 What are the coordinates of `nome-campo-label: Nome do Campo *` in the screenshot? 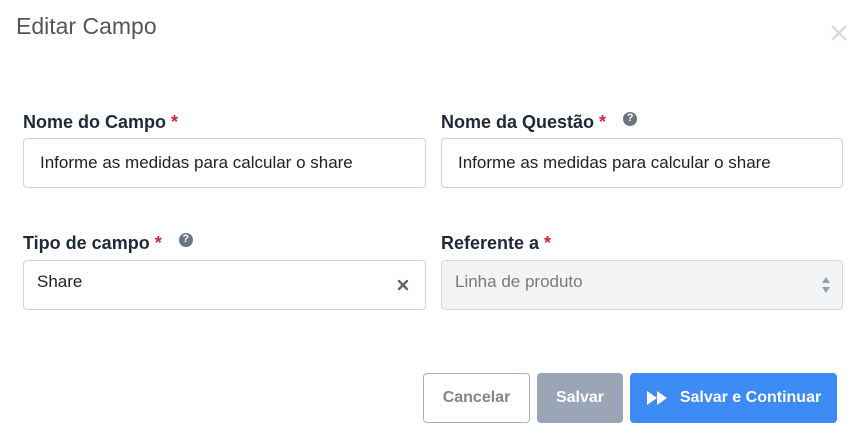 It's located at (100, 122).